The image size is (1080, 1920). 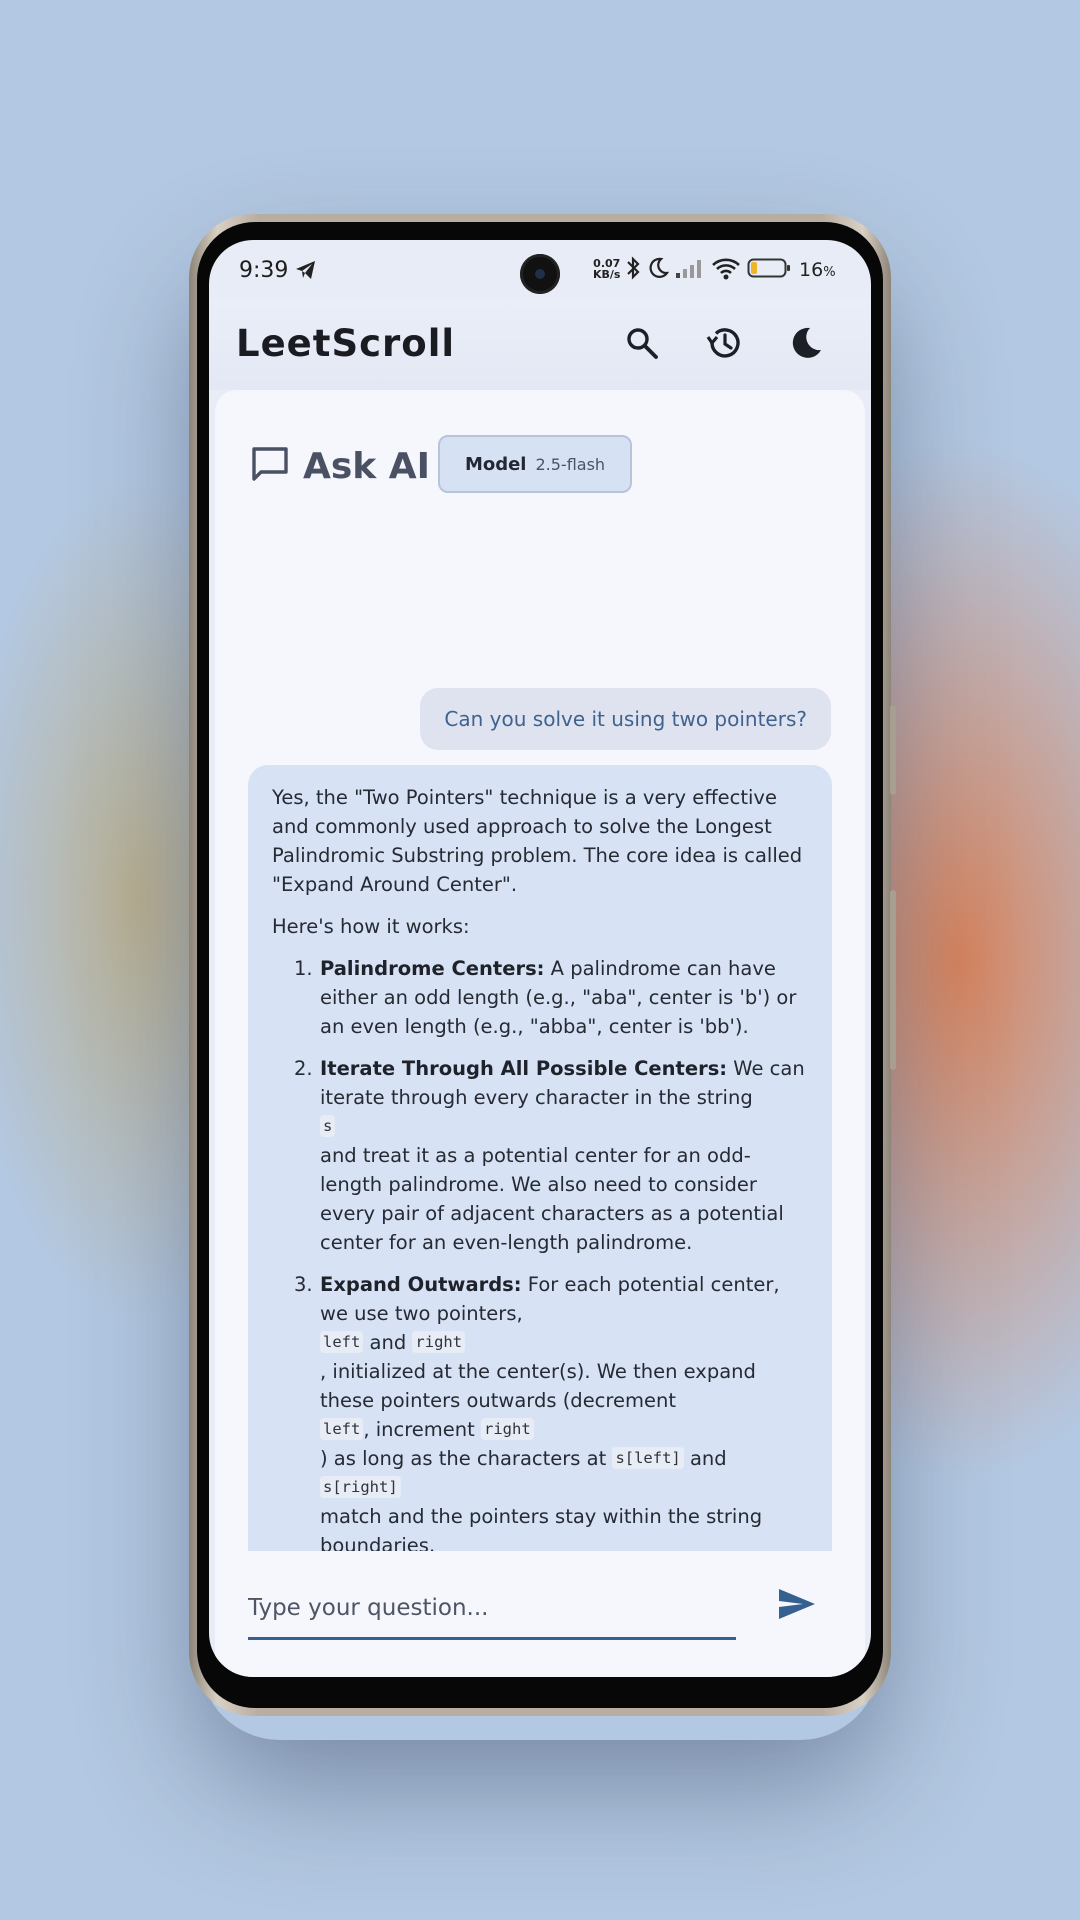 I want to click on step-title: Iterate Through All Possible Centers:, so click(x=524, y=1068).